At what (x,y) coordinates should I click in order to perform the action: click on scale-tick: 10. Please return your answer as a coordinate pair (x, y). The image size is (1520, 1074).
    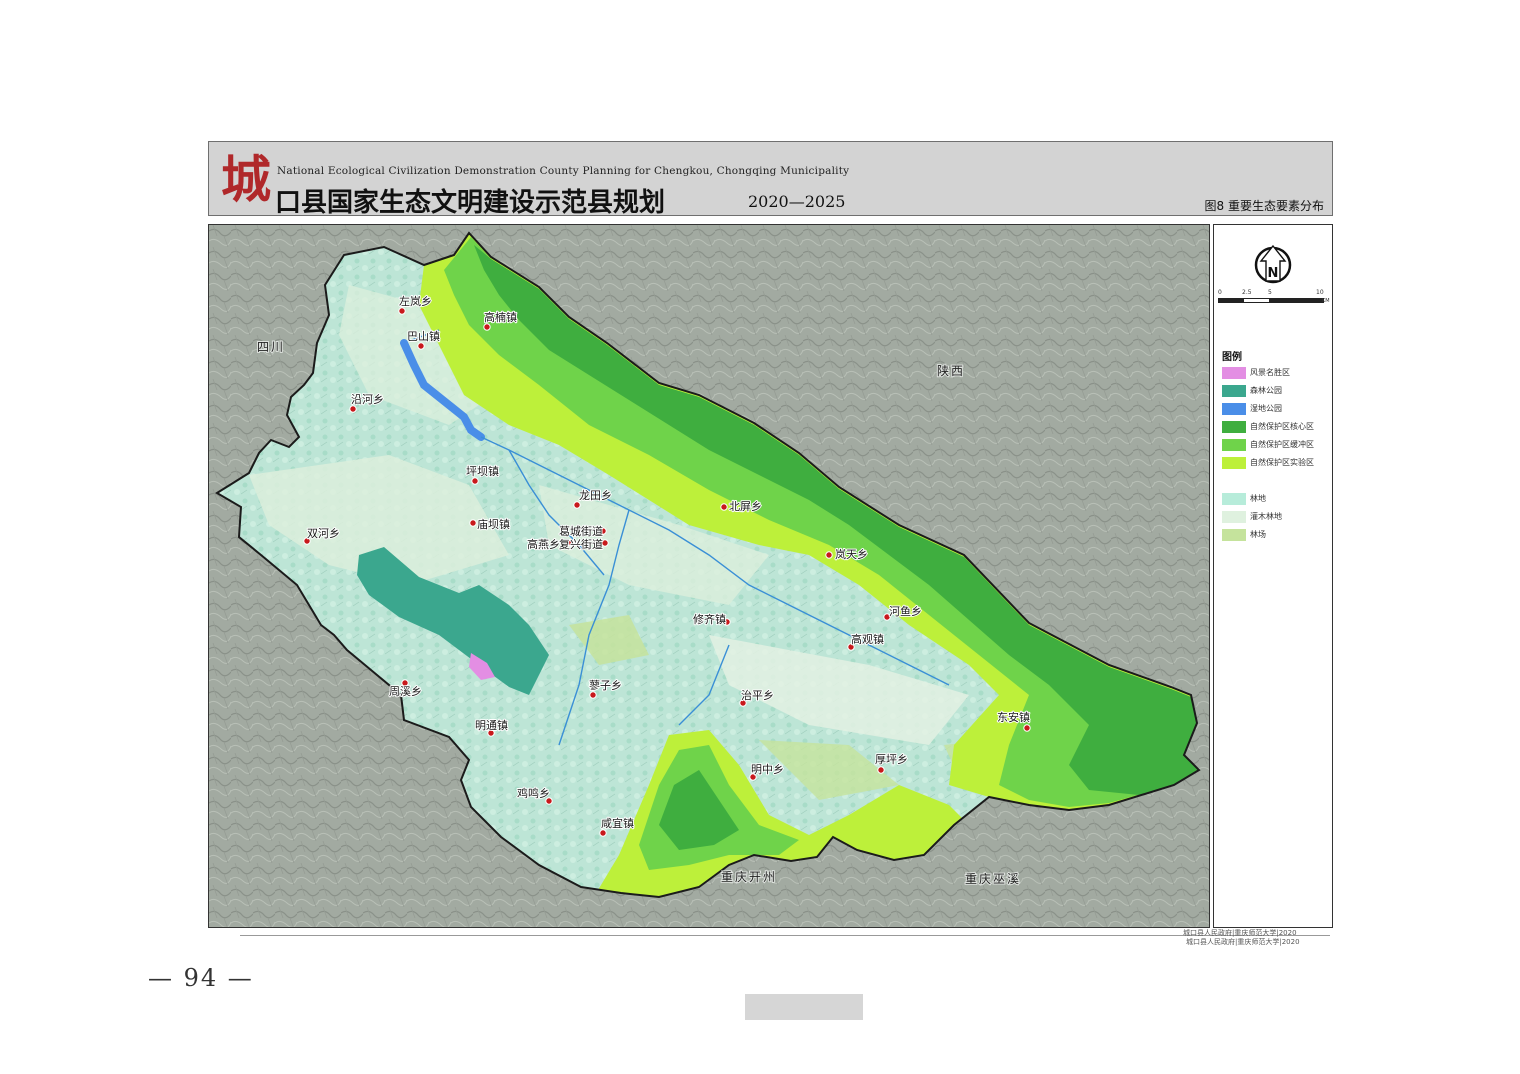
    Looking at the image, I should click on (1320, 292).